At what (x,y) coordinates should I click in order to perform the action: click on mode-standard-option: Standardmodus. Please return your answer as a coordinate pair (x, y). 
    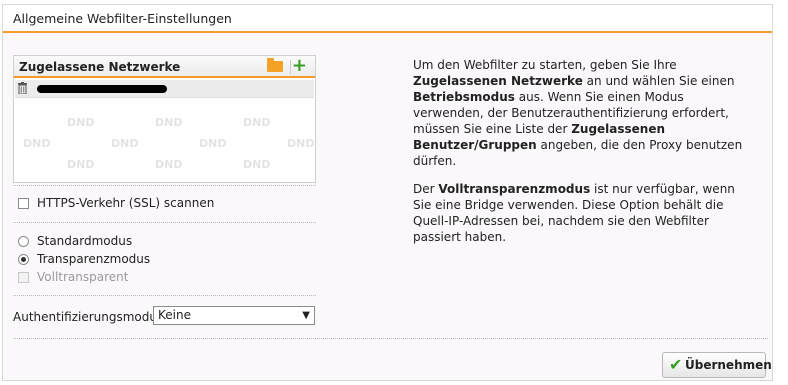
    Looking at the image, I should click on (75, 241).